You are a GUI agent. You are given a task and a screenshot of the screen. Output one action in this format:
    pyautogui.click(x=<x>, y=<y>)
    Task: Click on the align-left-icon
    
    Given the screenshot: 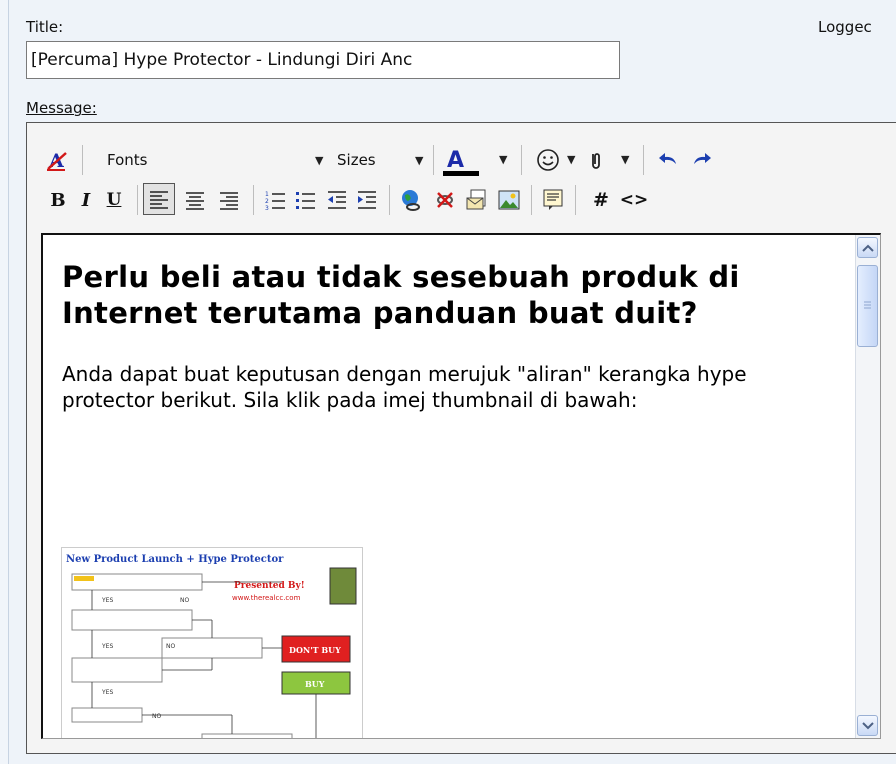 What is the action you would take?
    pyautogui.click(x=159, y=200)
    